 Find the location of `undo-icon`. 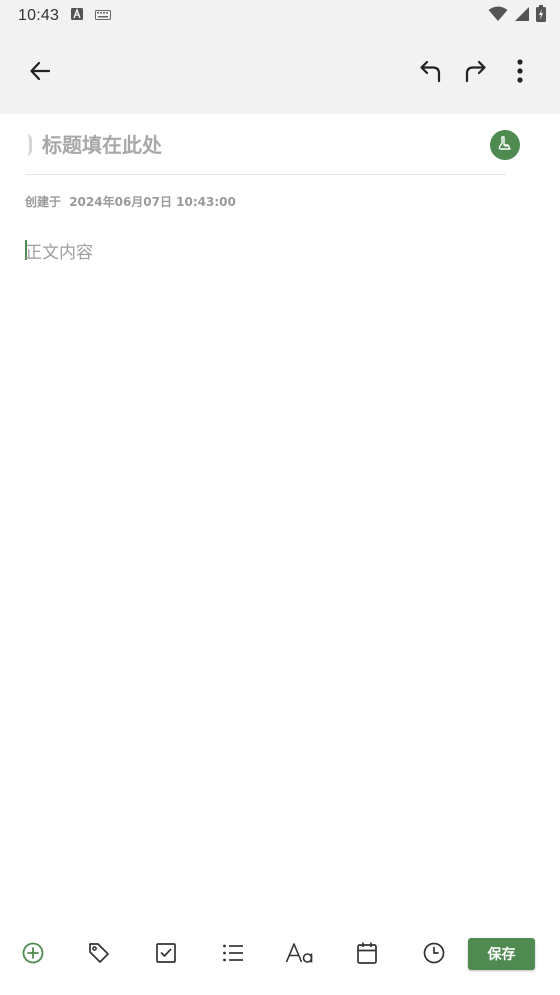

undo-icon is located at coordinates (431, 73).